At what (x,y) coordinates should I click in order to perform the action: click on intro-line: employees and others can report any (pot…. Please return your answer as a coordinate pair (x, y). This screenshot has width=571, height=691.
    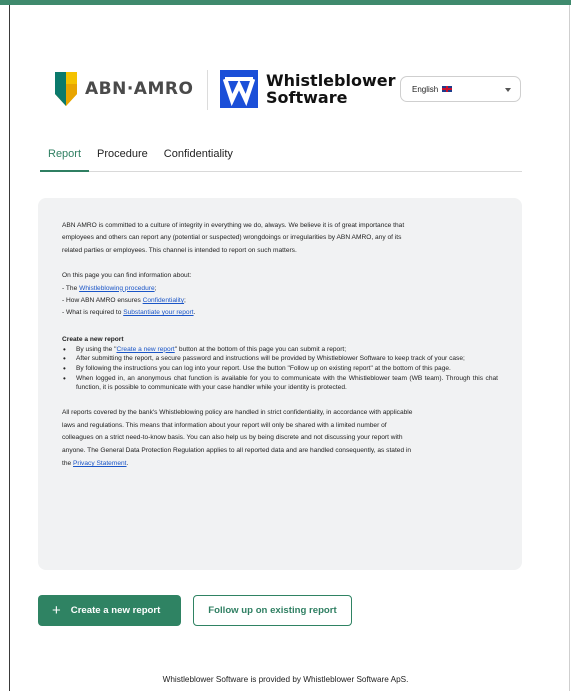
    Looking at the image, I should click on (232, 238).